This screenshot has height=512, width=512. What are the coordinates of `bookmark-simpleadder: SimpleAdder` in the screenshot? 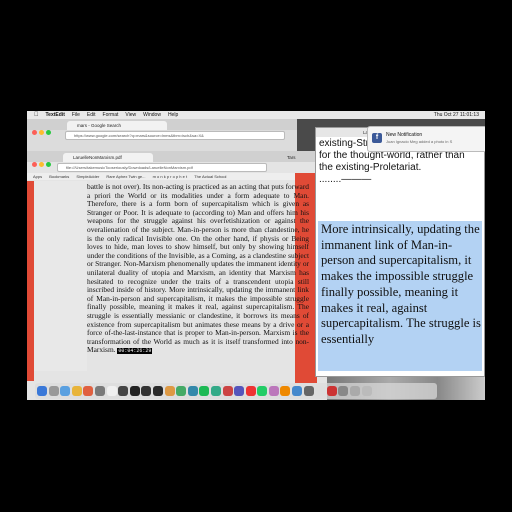 It's located at (87, 176).